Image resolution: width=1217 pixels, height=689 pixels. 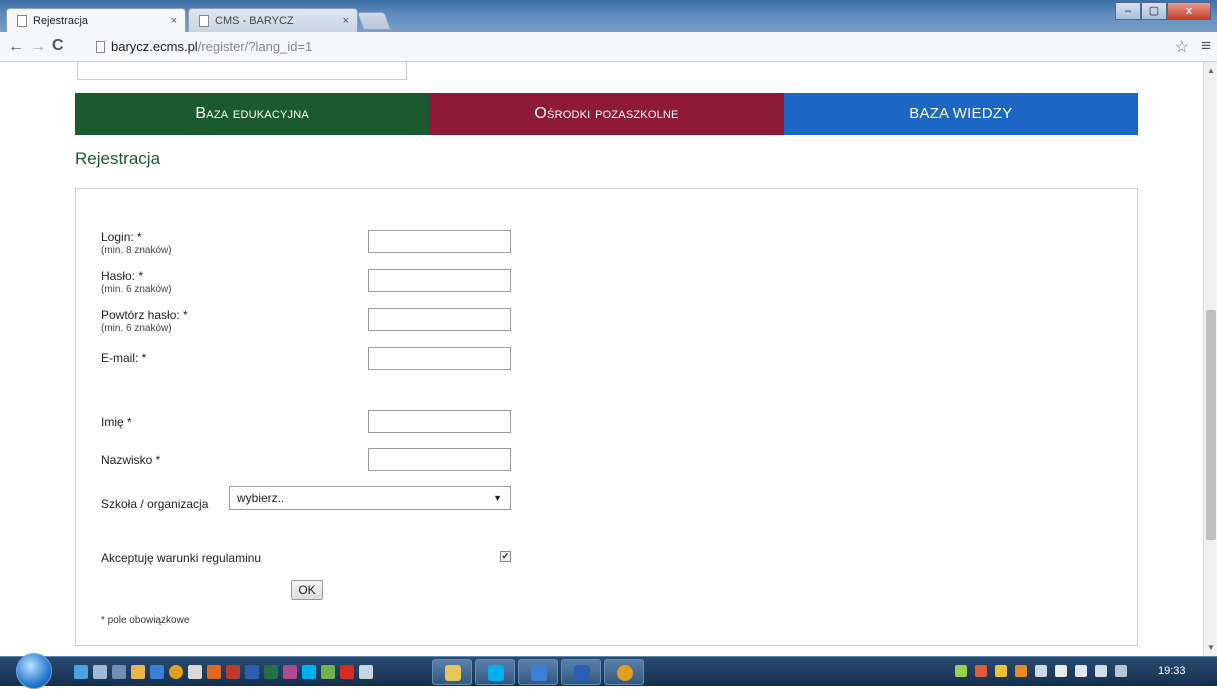 I want to click on accept-terms-label: Akceptuję warunki regulaminu, so click(x=181, y=558).